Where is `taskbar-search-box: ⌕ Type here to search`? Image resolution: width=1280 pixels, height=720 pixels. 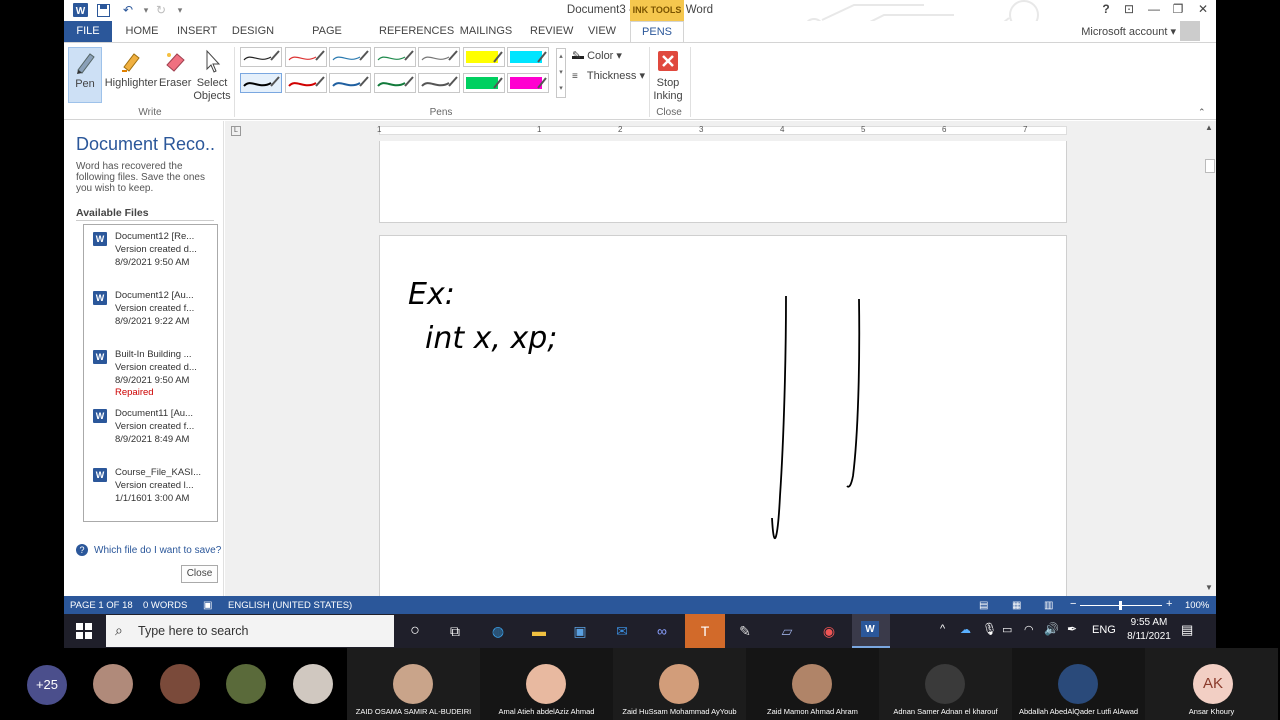 taskbar-search-box: ⌕ Type here to search is located at coordinates (250, 631).